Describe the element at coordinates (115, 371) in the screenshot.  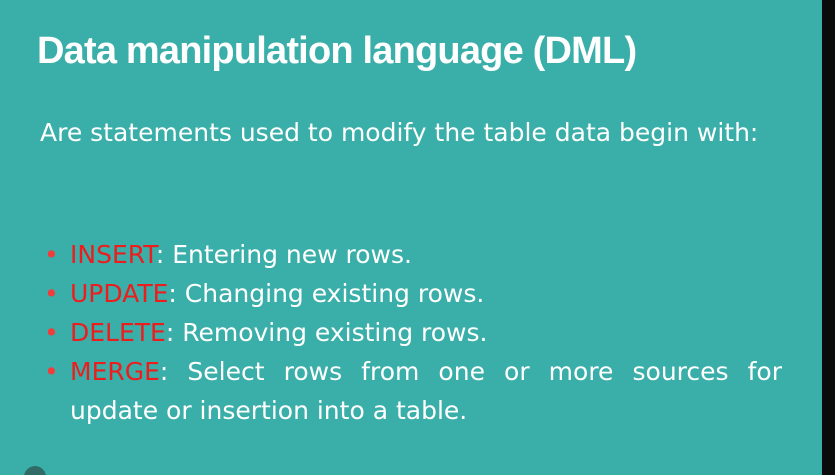
I see `keyword-merge: MERGE` at that location.